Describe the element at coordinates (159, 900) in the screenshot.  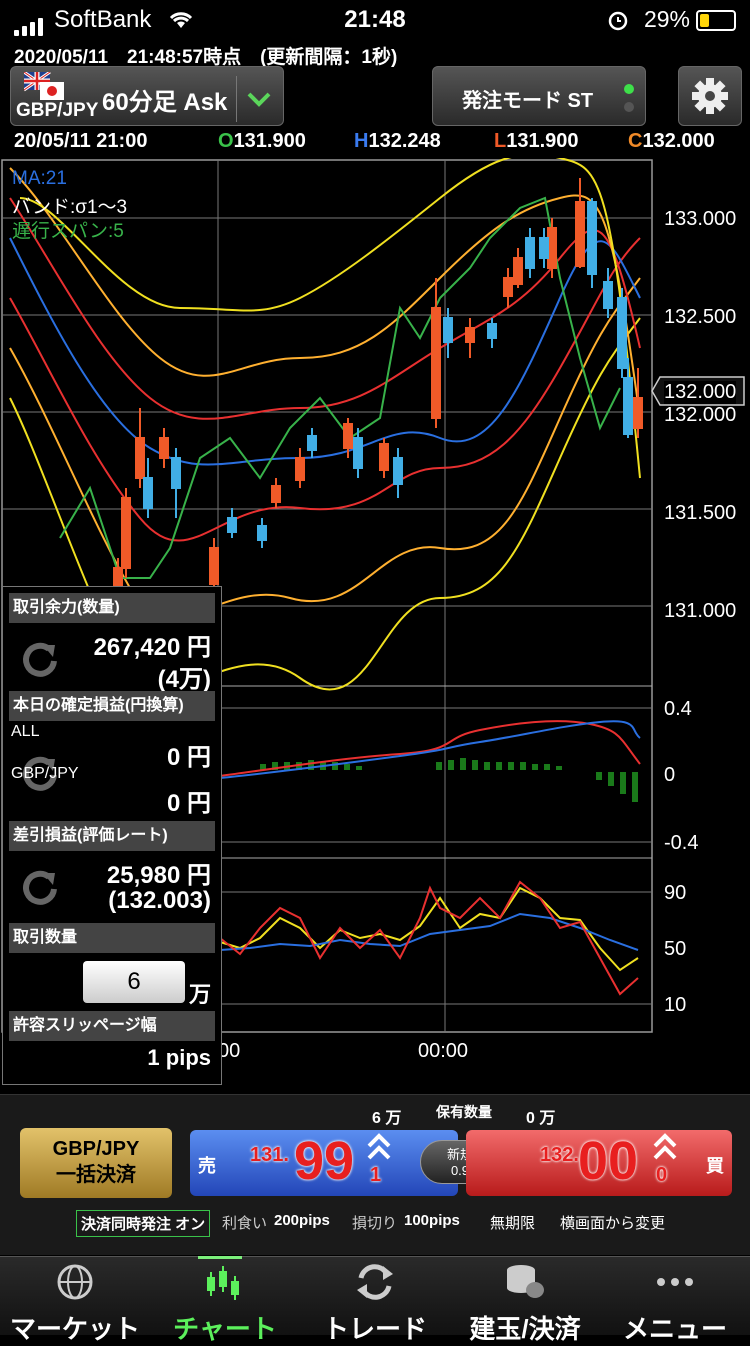
I see `eval-rate: (132.003)` at that location.